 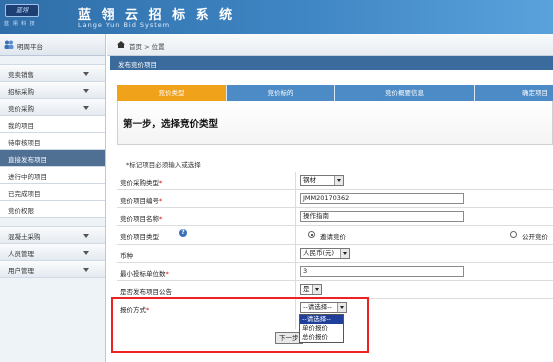 I want to click on public-bid-radio, so click(x=513, y=234).